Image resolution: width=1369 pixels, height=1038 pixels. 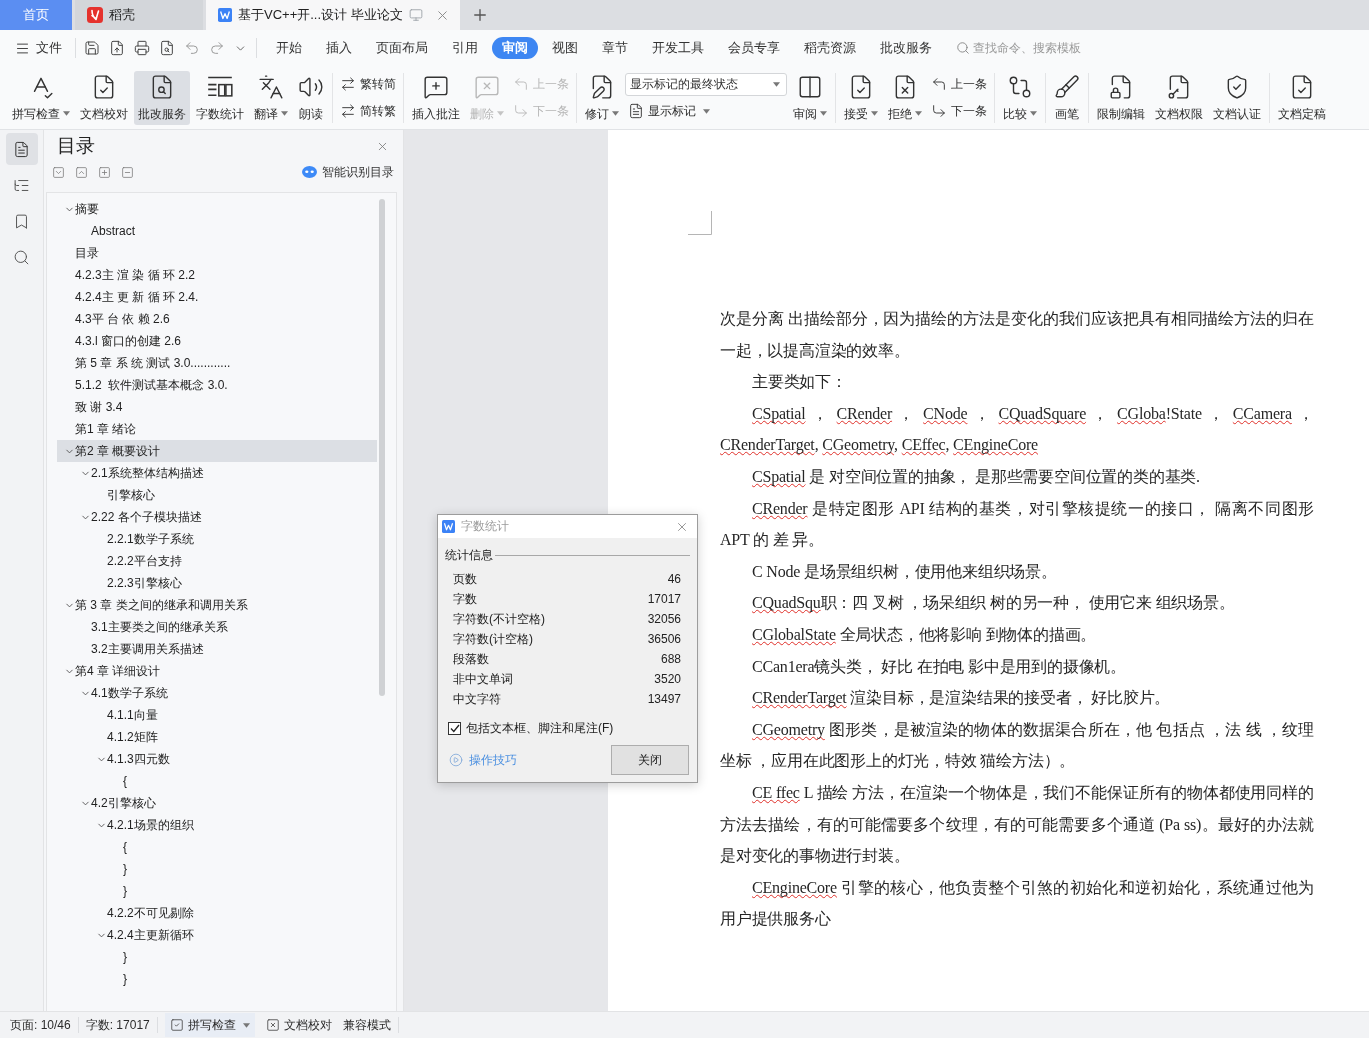 I want to click on ribbon-button: 翻译, so click(x=271, y=97).